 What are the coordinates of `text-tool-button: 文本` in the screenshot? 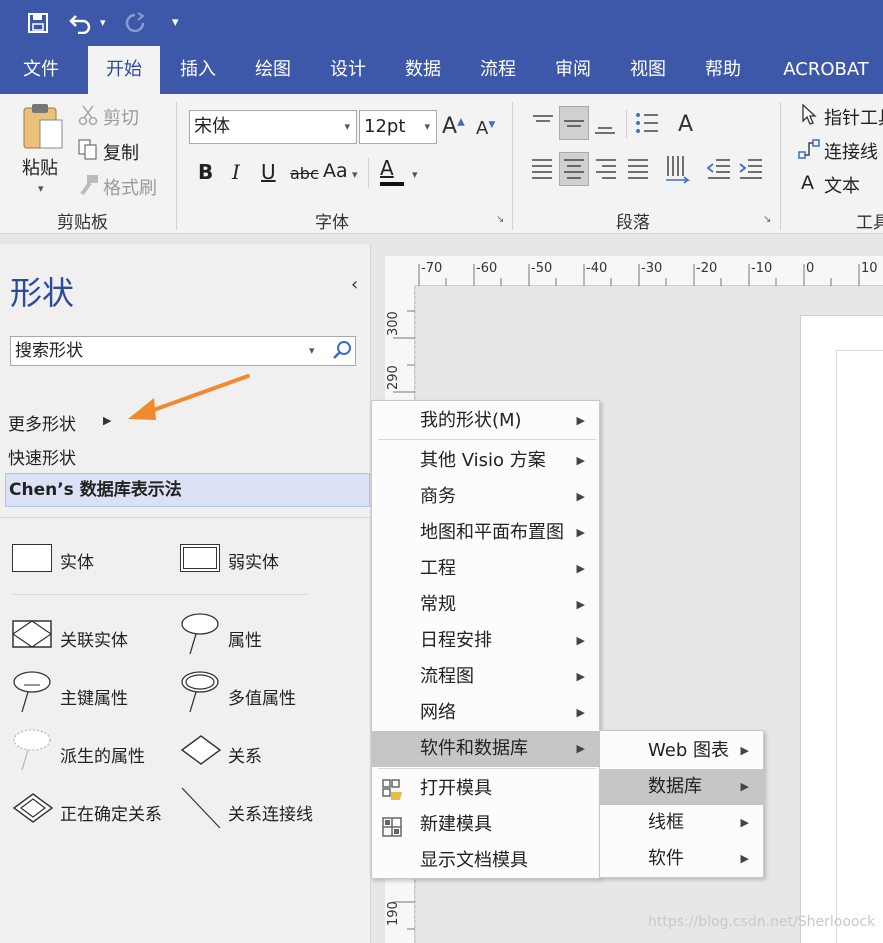 It's located at (842, 185).